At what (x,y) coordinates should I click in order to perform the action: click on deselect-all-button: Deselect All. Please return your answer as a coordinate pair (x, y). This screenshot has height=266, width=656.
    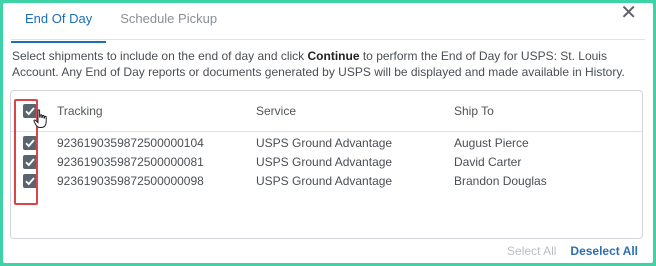
    Looking at the image, I should click on (604, 251).